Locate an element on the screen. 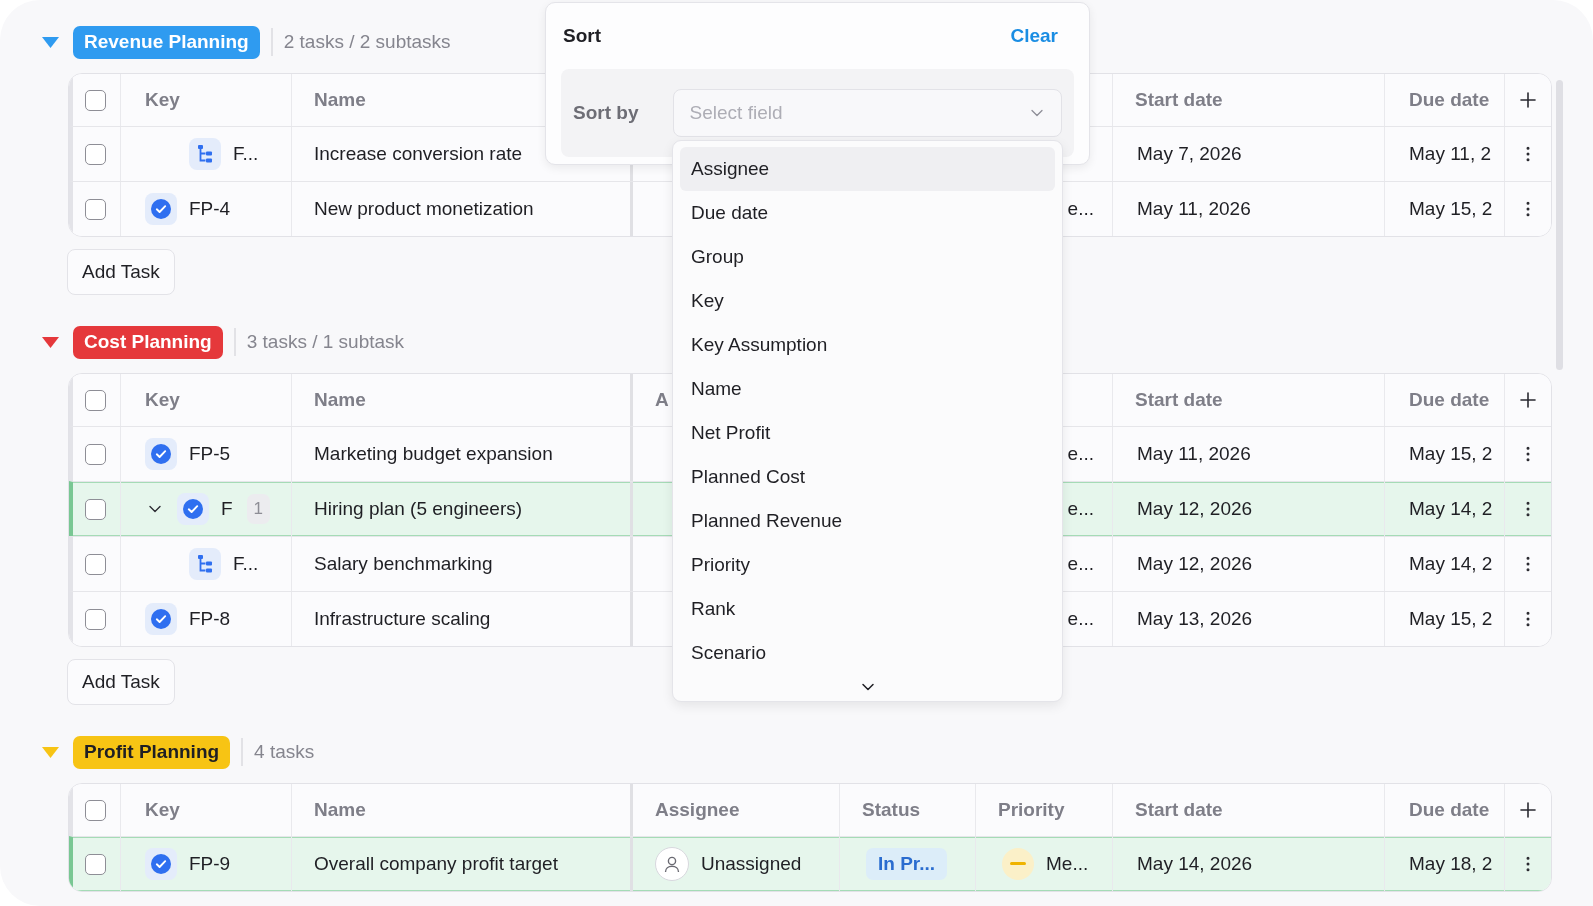  sort-title: Sort is located at coordinates (582, 36).